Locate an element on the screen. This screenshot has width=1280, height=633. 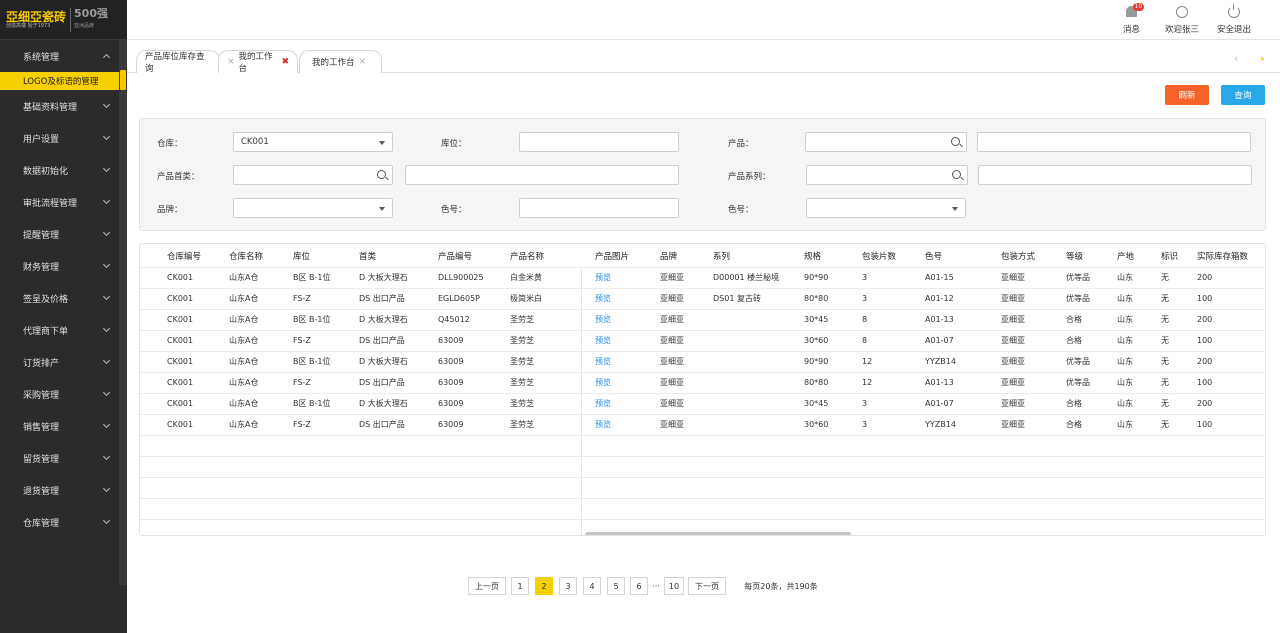
column-header: 色号 is located at coordinates (933, 257).